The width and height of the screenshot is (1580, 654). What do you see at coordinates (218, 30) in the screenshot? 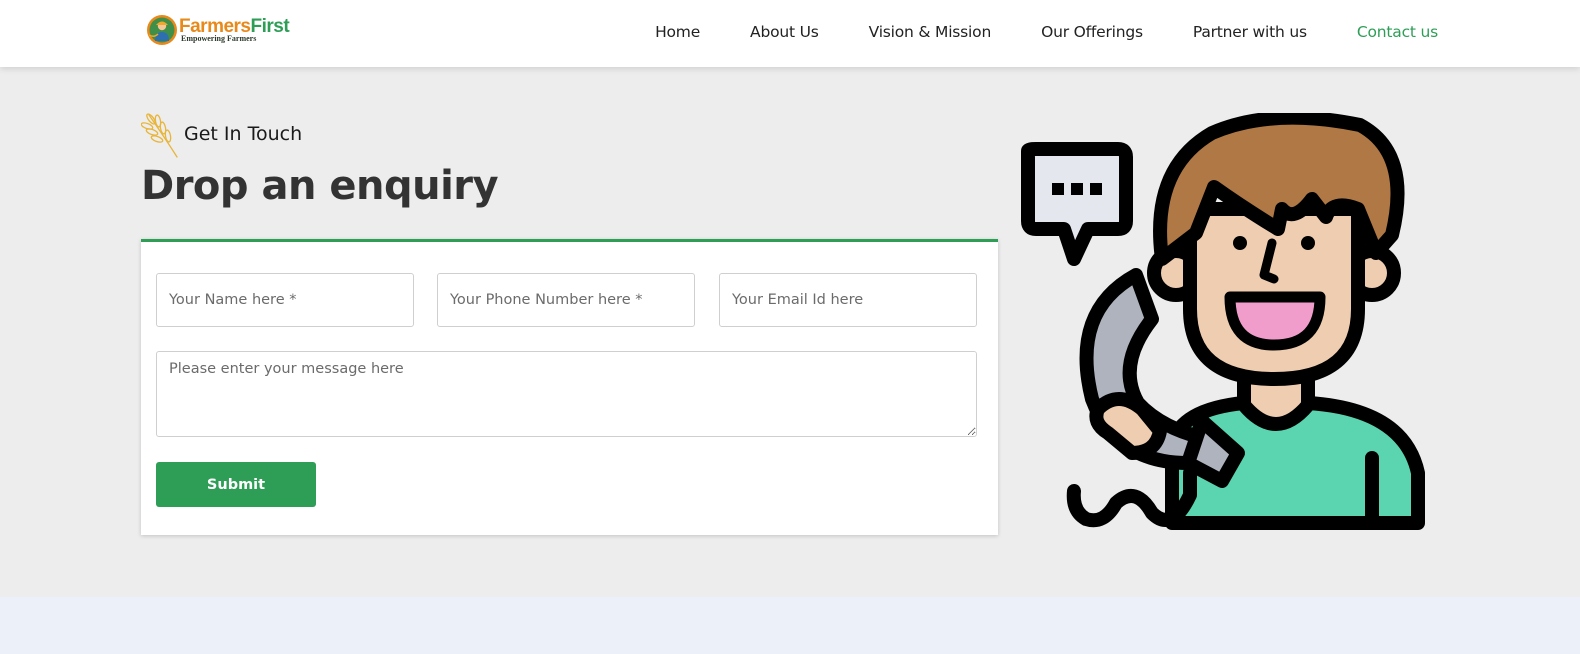
I see `logo: FarmersFirst Empowering Farmers` at bounding box center [218, 30].